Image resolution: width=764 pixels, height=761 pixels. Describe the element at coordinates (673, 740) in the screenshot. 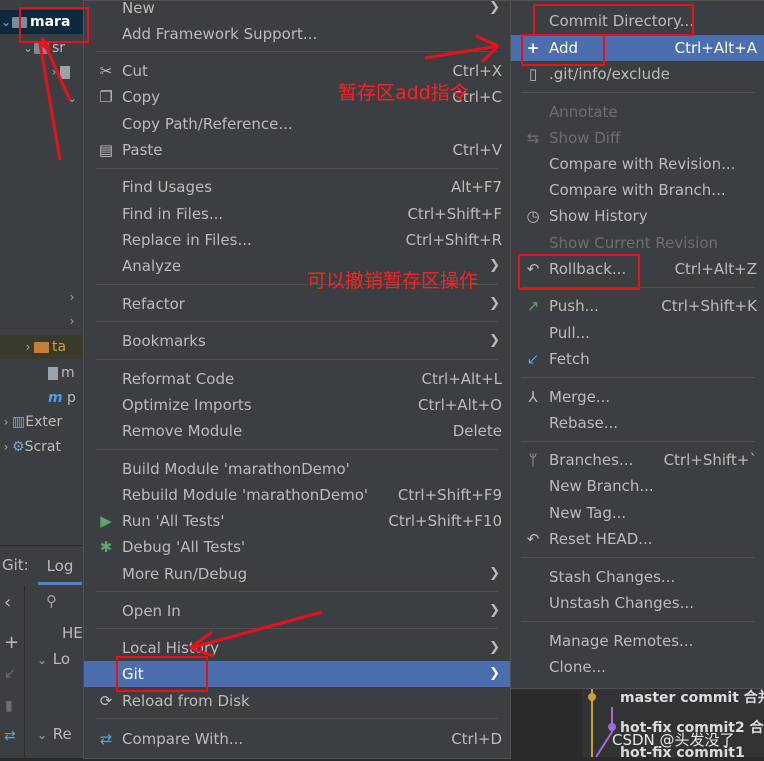

I see `watermark: CSDN @头发没了` at that location.